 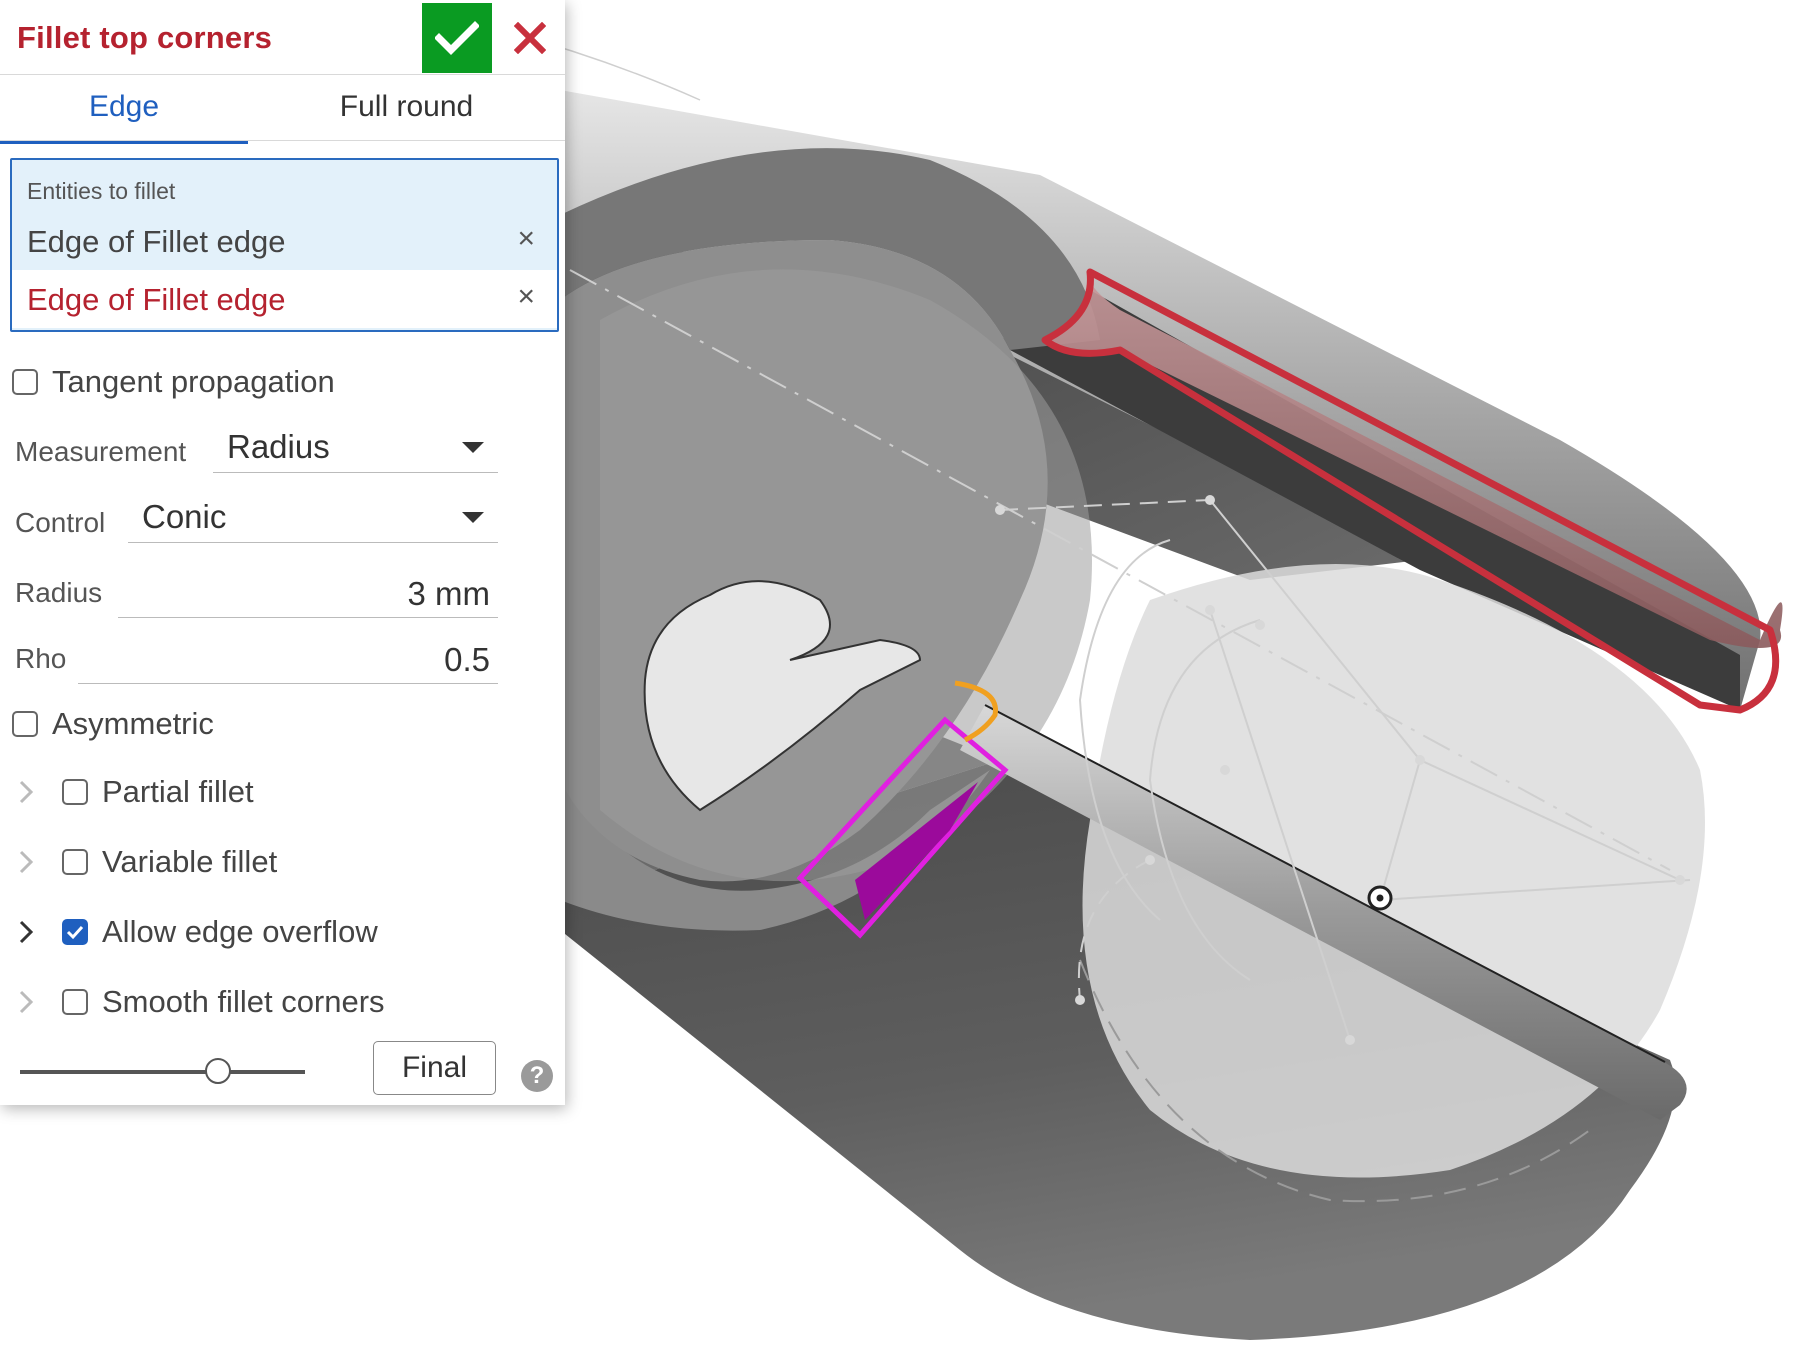 I want to click on close-icon, so click(x=530, y=38).